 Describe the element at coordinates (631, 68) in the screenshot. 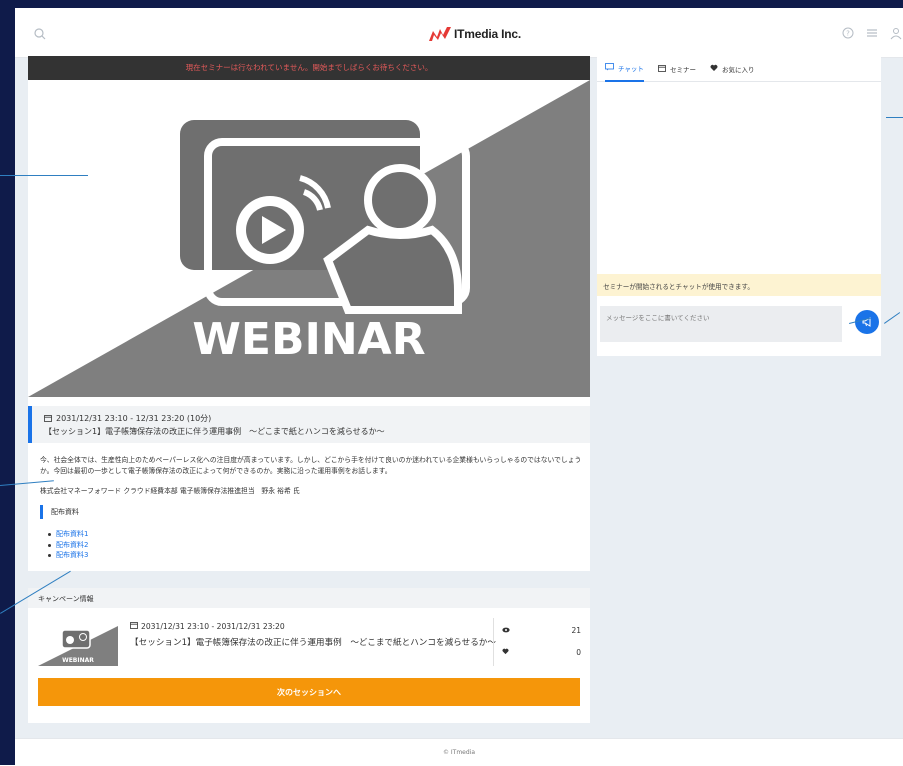

I see `tab-label: チャット` at that location.